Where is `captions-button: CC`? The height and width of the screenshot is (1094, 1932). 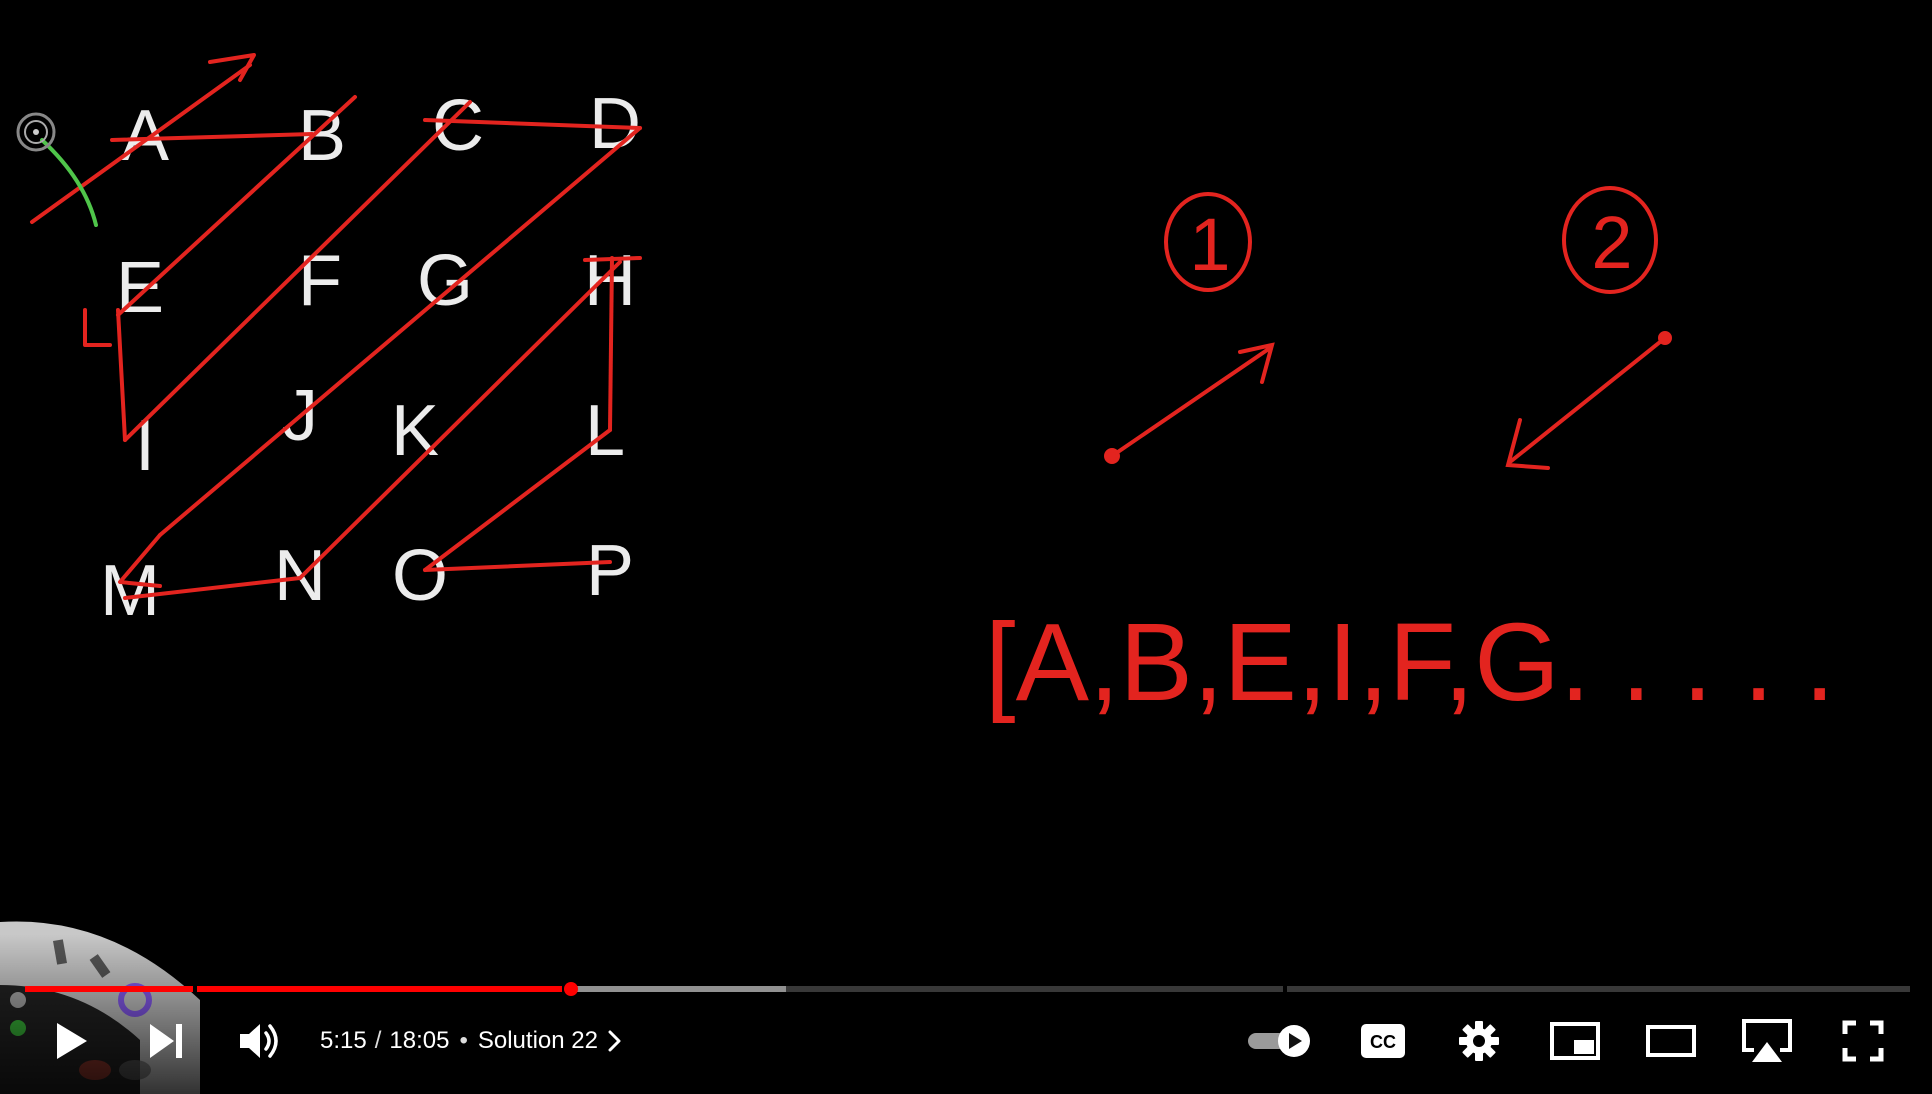
captions-button: CC is located at coordinates (1383, 1041).